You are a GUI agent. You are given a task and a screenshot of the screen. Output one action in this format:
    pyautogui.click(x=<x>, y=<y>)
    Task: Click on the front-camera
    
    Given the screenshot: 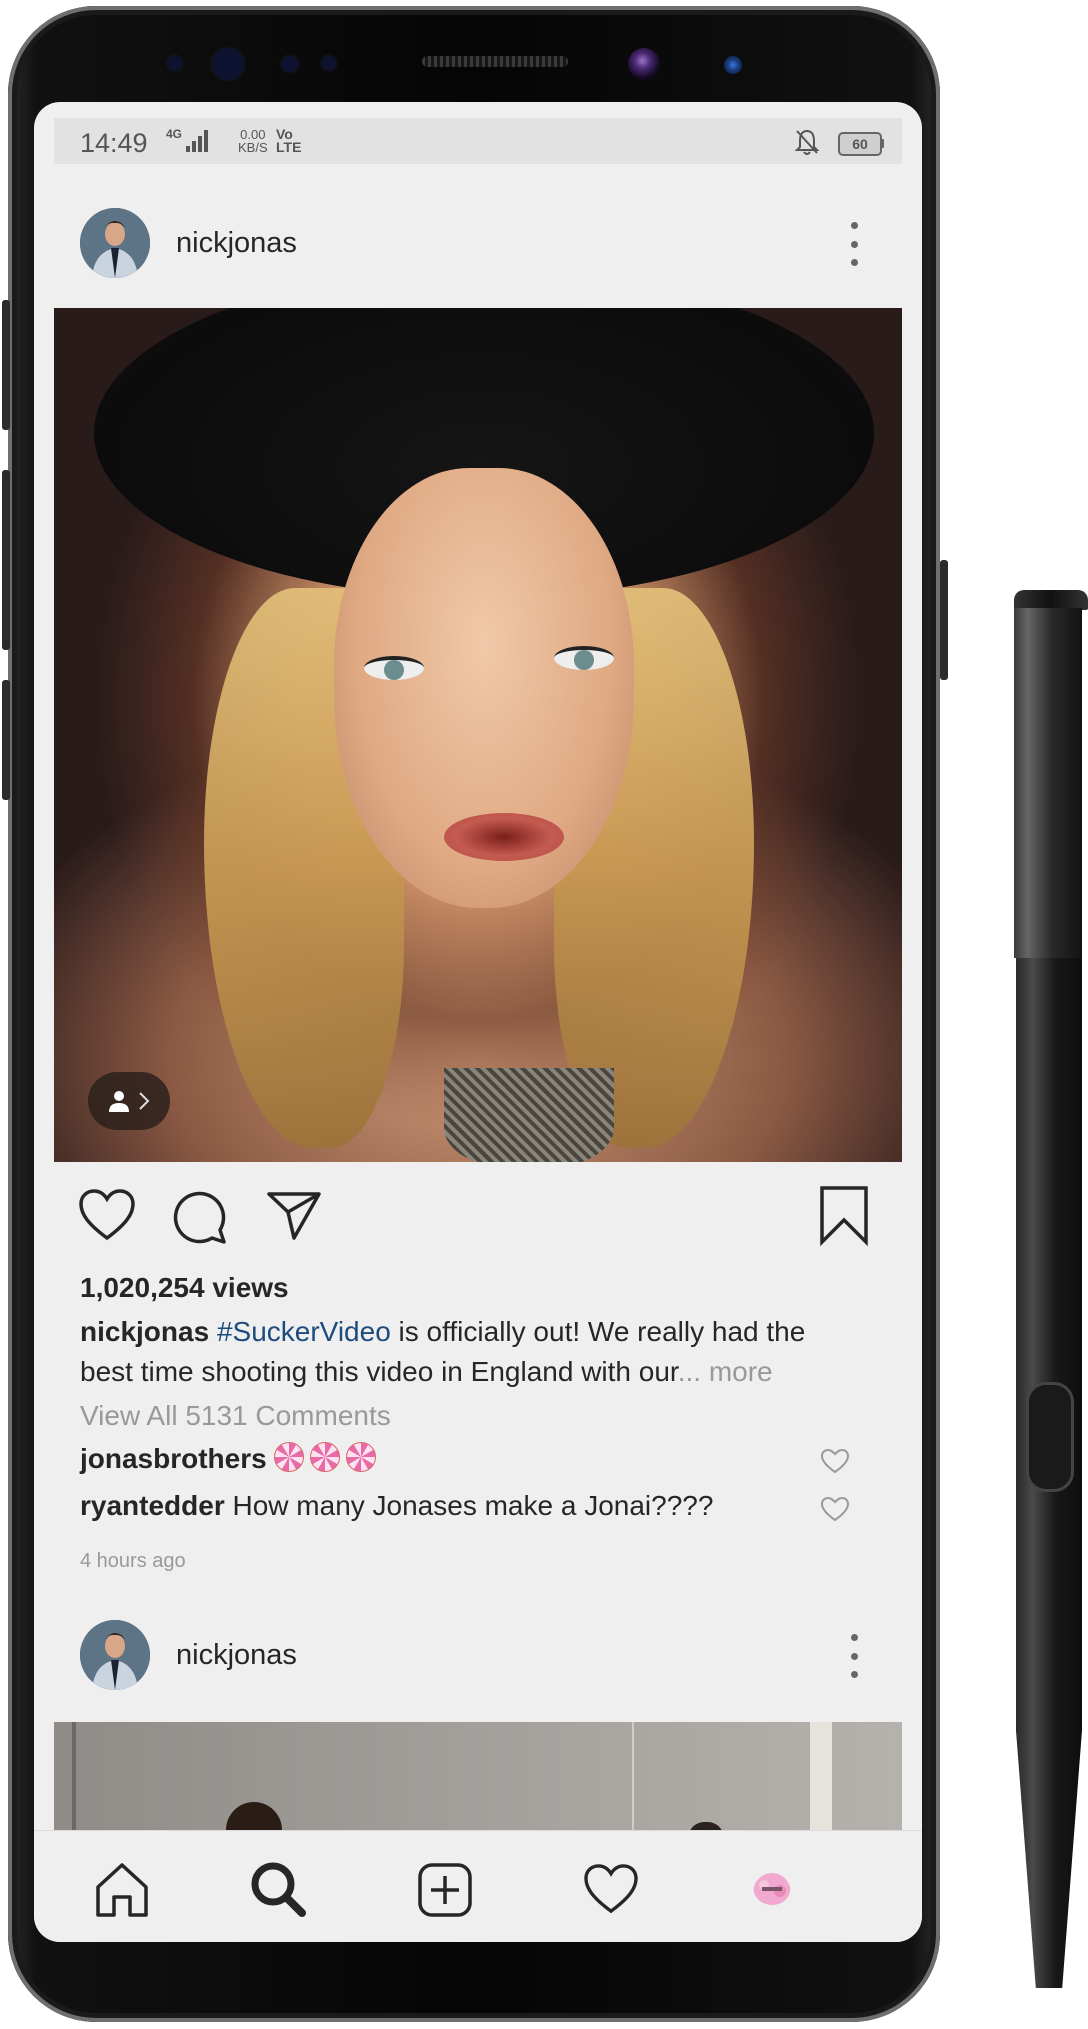 What is the action you would take?
    pyautogui.click(x=644, y=64)
    